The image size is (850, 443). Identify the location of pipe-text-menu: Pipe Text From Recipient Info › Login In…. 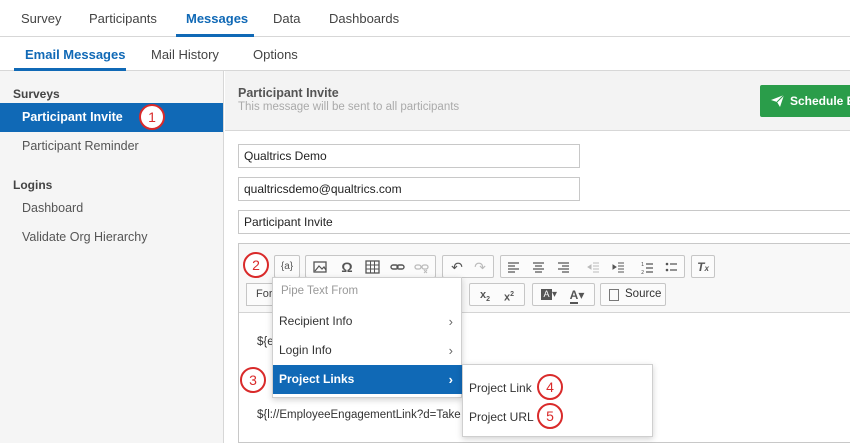
(367, 337).